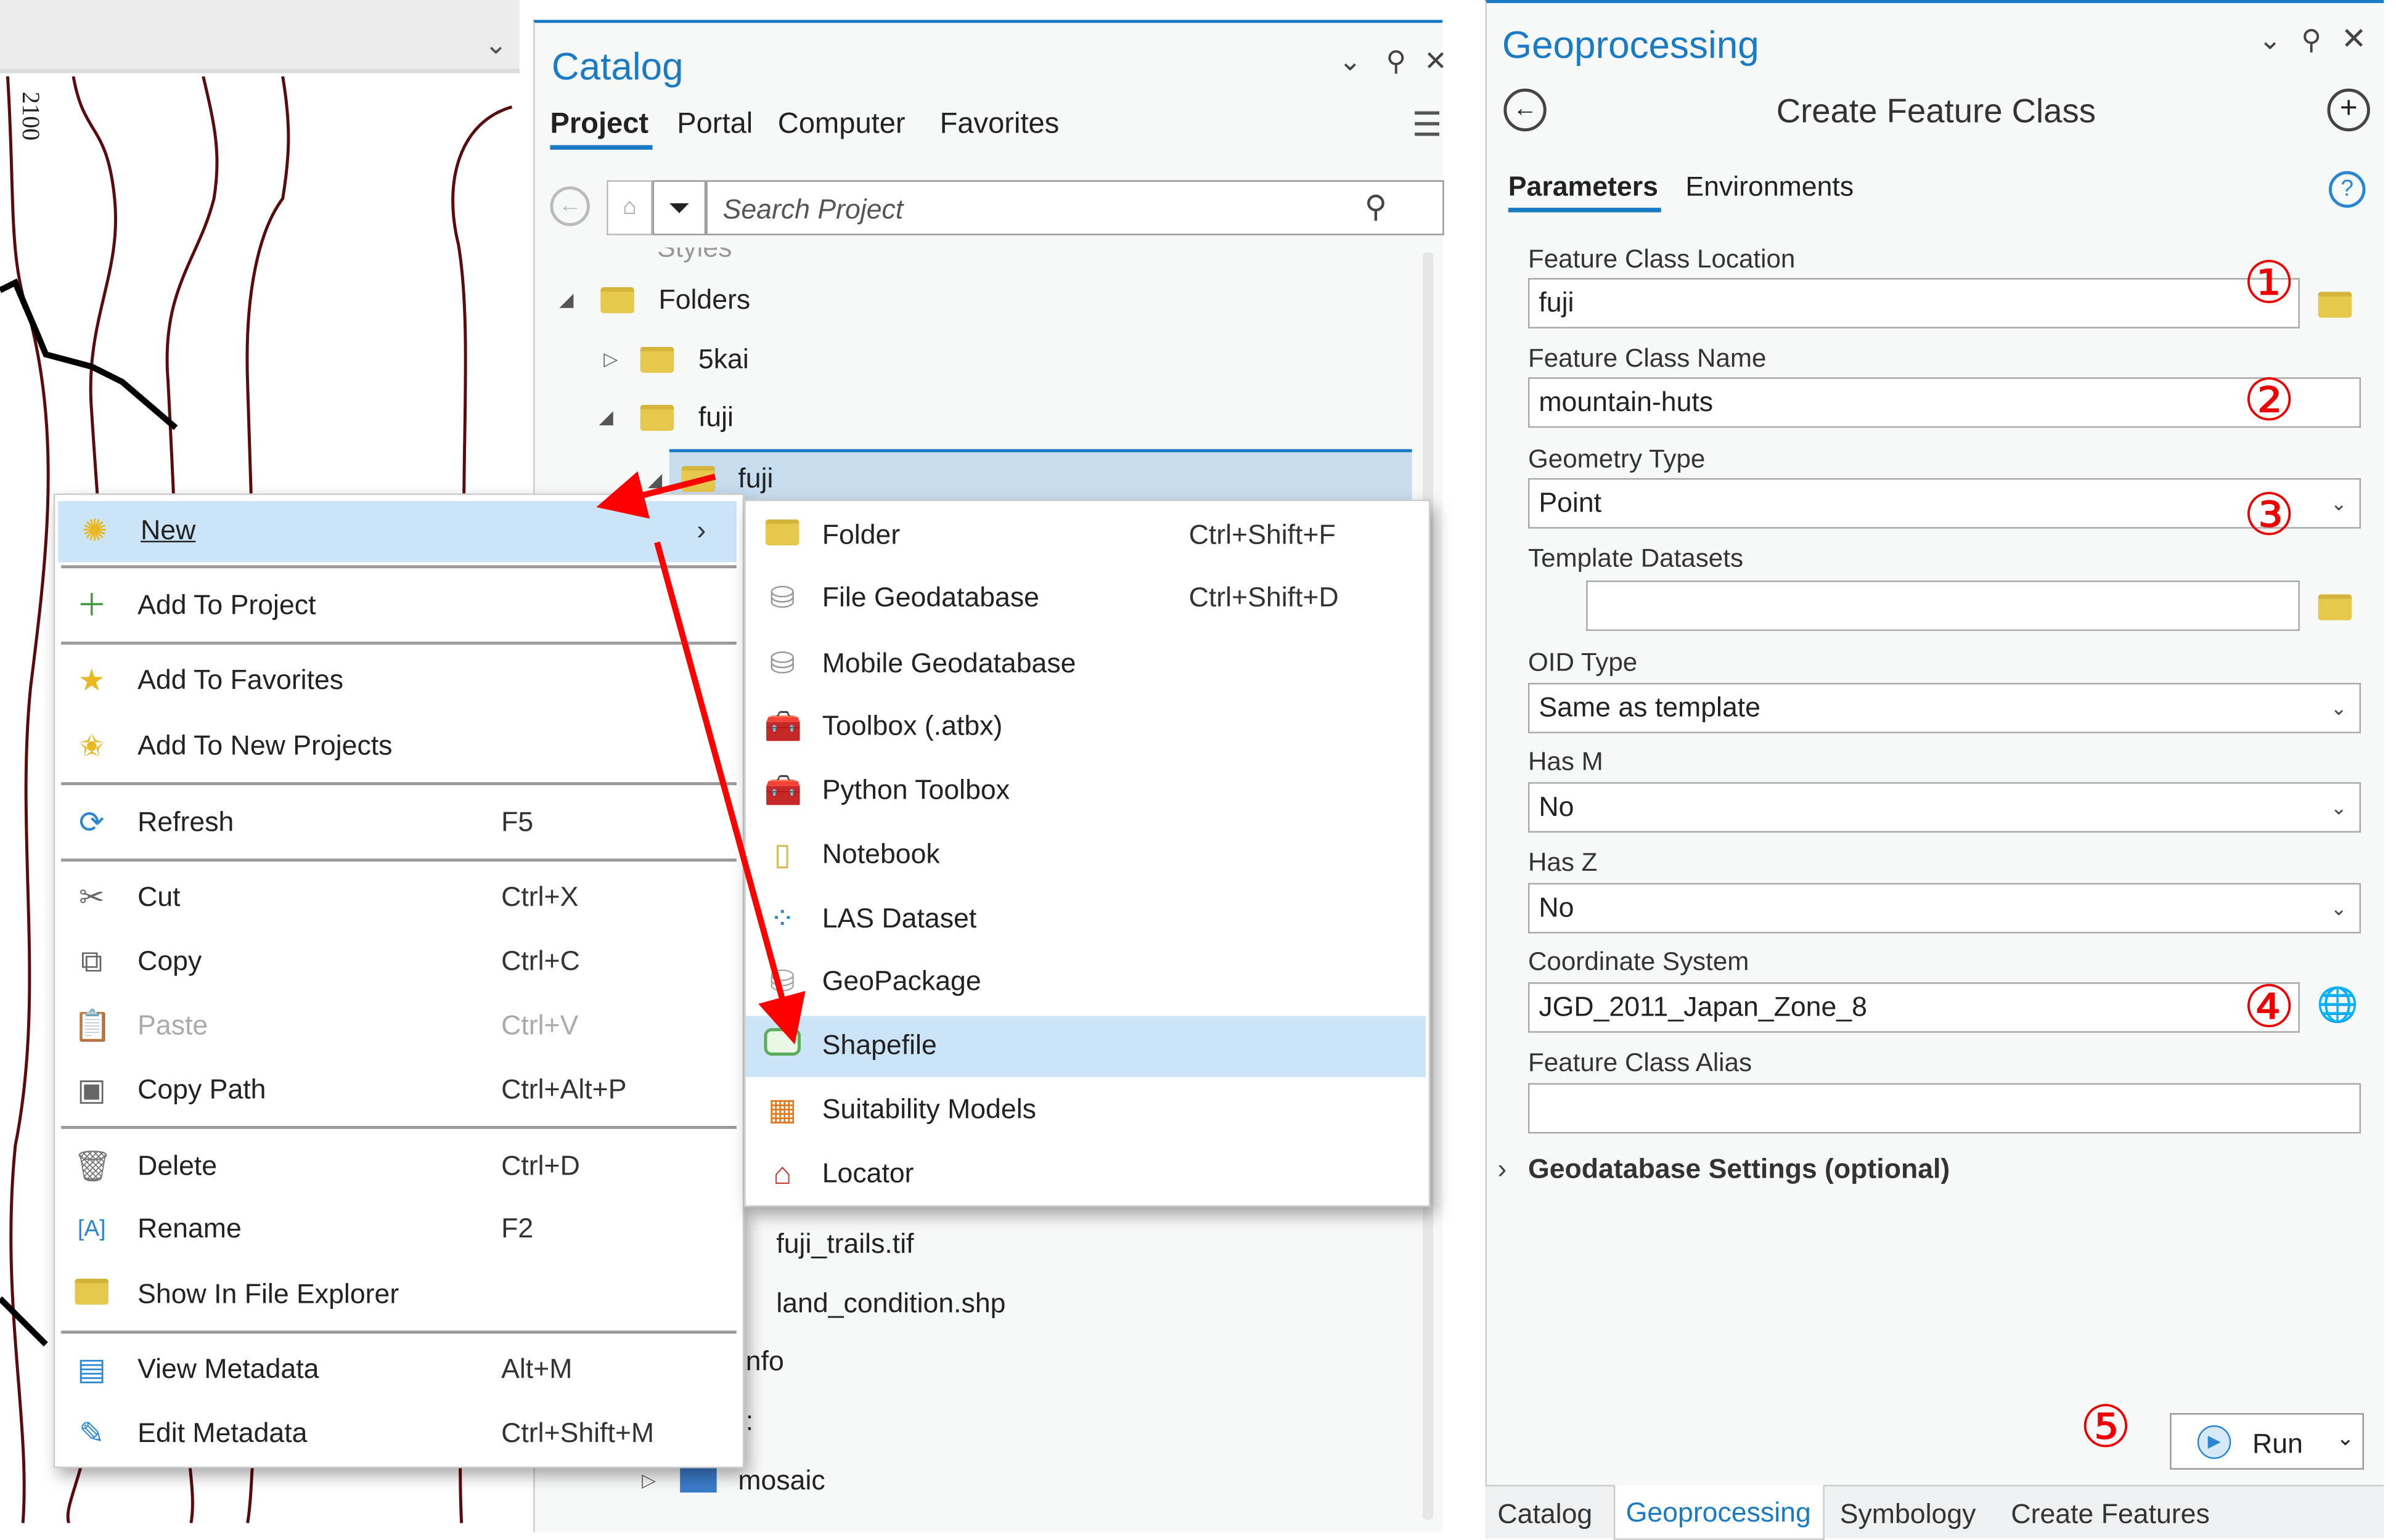 Image resolution: width=2396 pixels, height=1540 pixels. I want to click on tab-parameters: Parameters, so click(1583, 186).